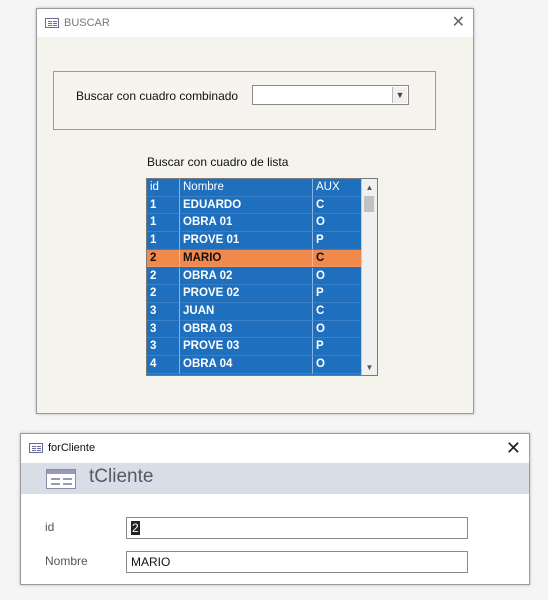 Image resolution: width=548 pixels, height=600 pixels. Describe the element at coordinates (246, 347) in the screenshot. I see `list-cell-nombre: PROVE 03` at that location.